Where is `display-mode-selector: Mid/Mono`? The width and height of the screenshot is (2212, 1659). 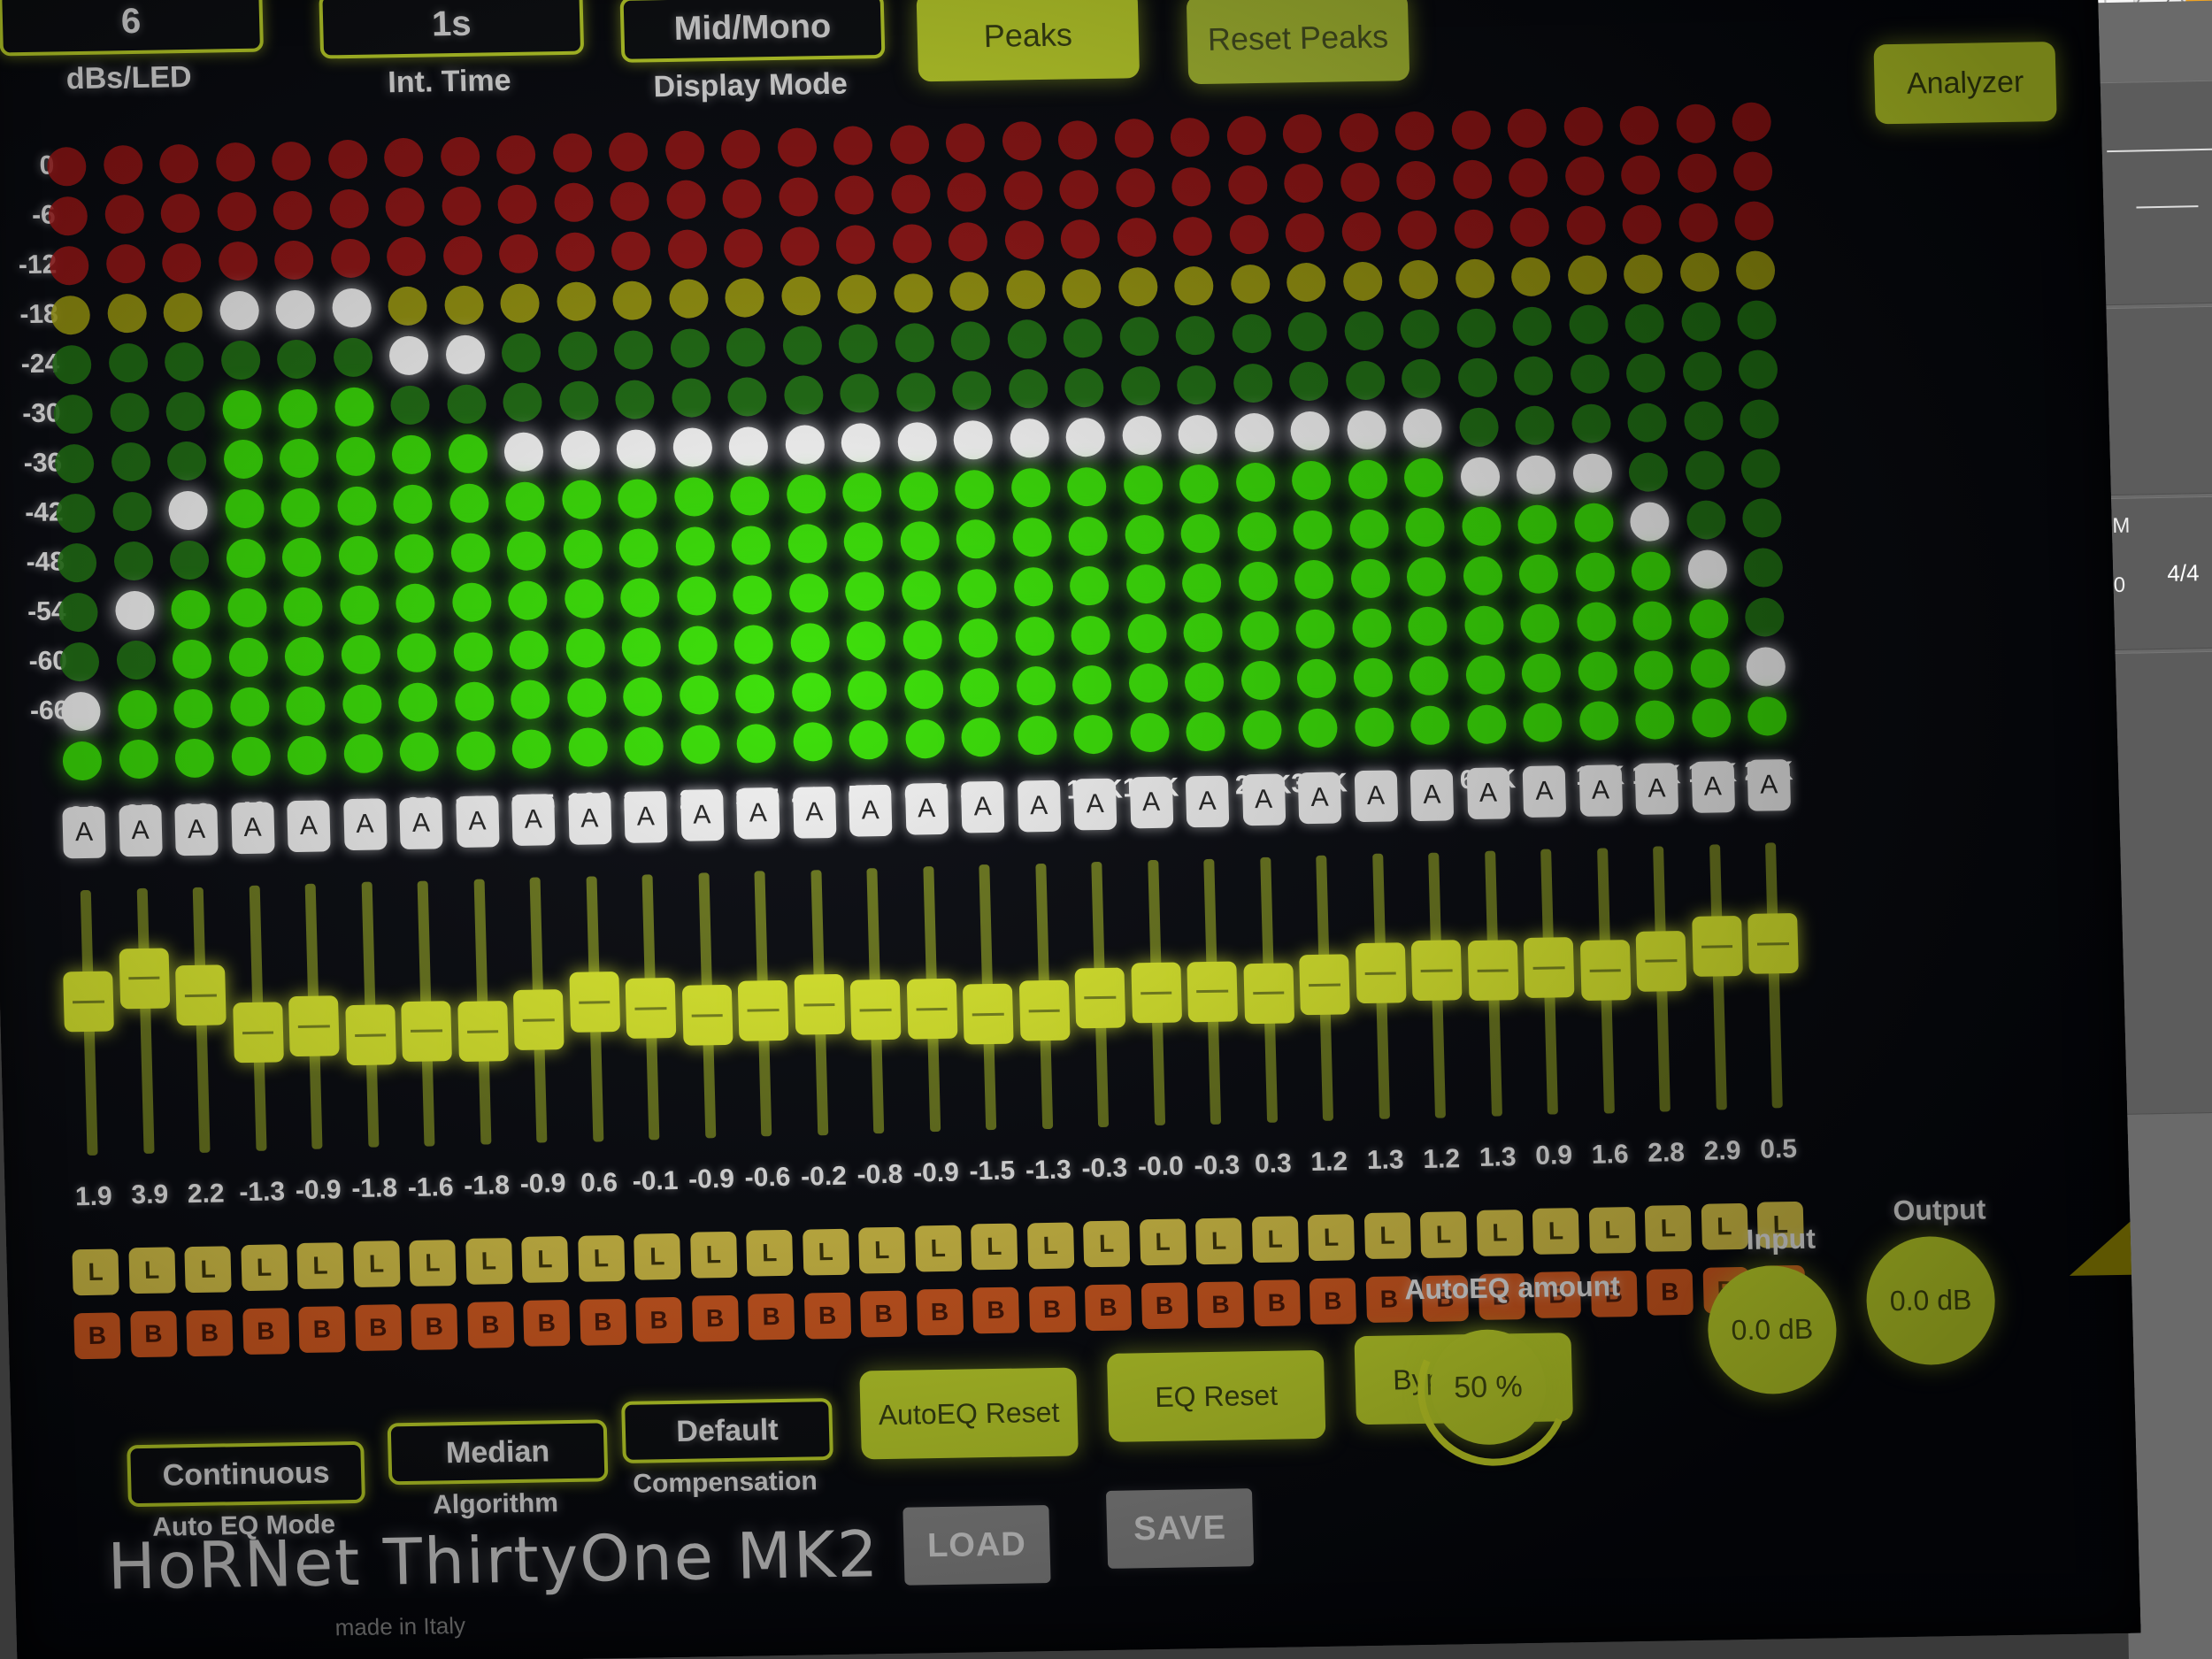
display-mode-selector: Mid/Mono is located at coordinates (753, 31).